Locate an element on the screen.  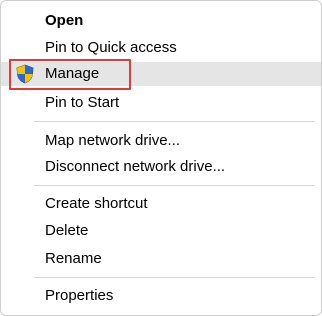
menu-item-create-shortcut: Create shortcut is located at coordinates (161, 204).